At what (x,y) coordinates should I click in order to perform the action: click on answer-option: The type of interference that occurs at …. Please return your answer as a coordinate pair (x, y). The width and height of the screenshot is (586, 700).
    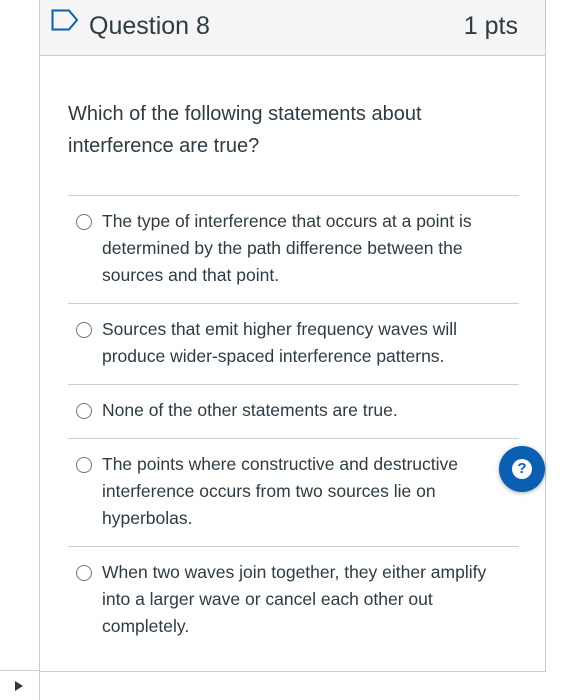
    Looking at the image, I should click on (293, 249).